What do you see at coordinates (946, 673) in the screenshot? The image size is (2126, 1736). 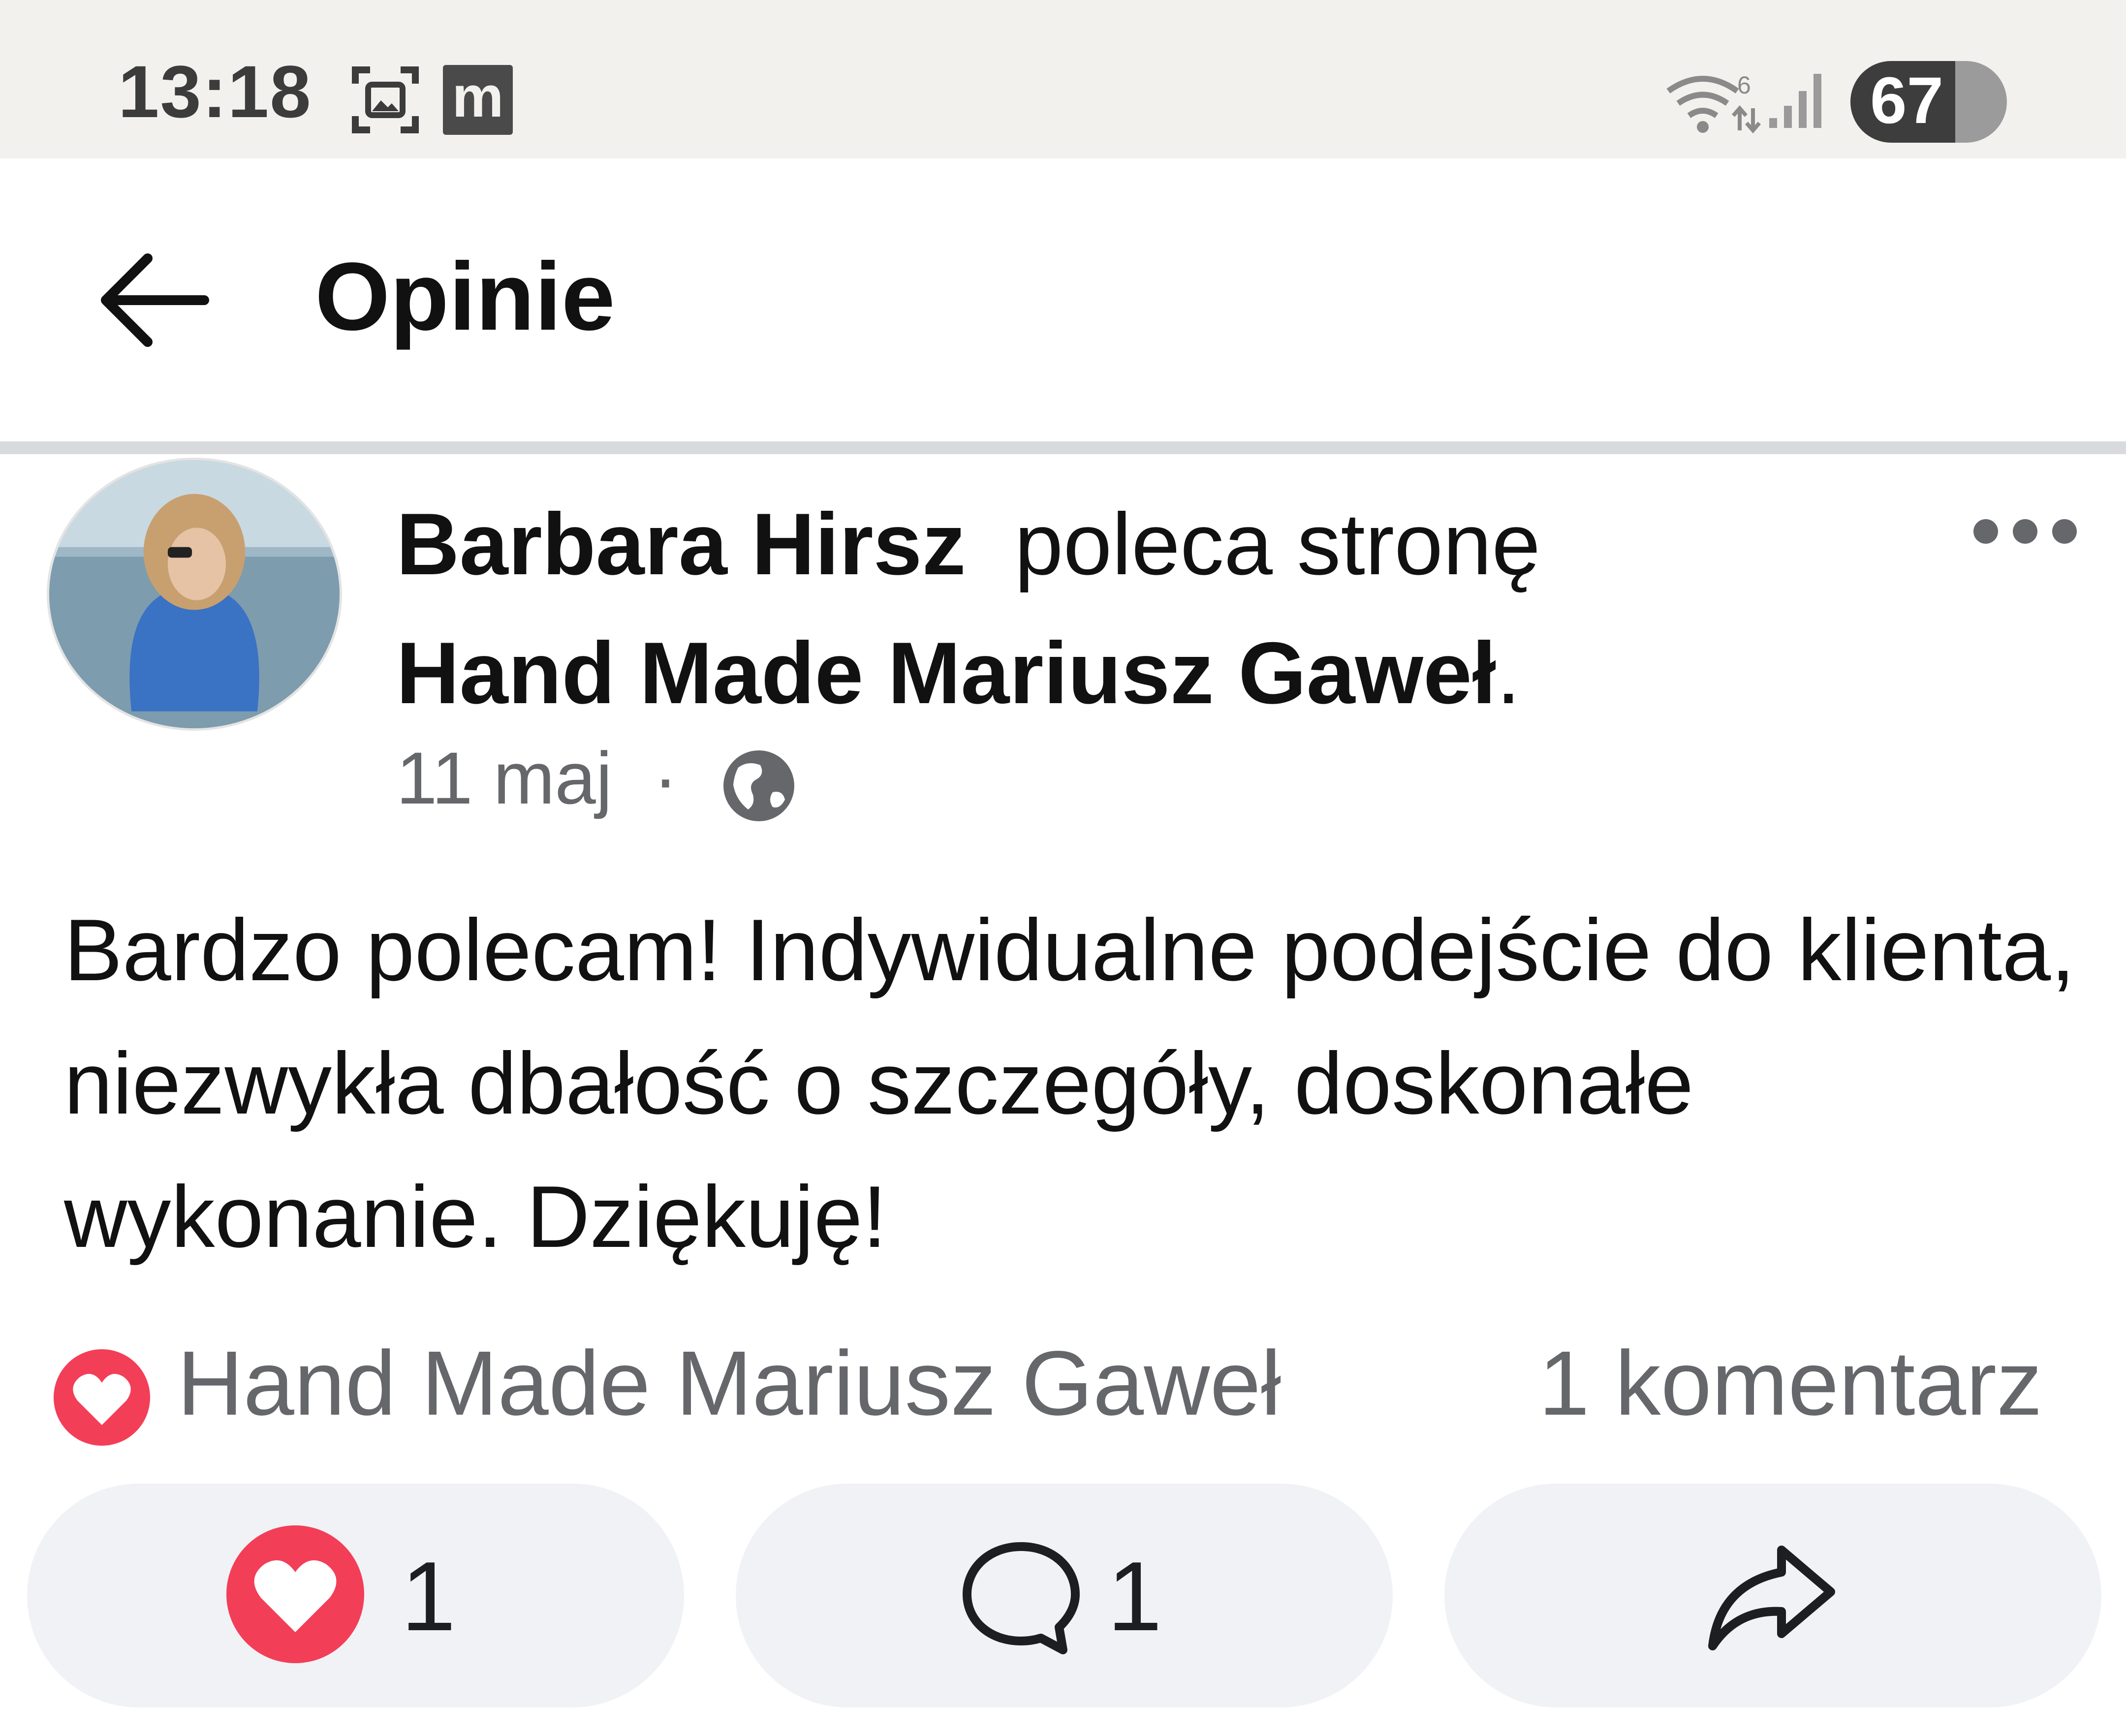 I see `page-name-link: Hand Made Mariusz Gaweł` at bounding box center [946, 673].